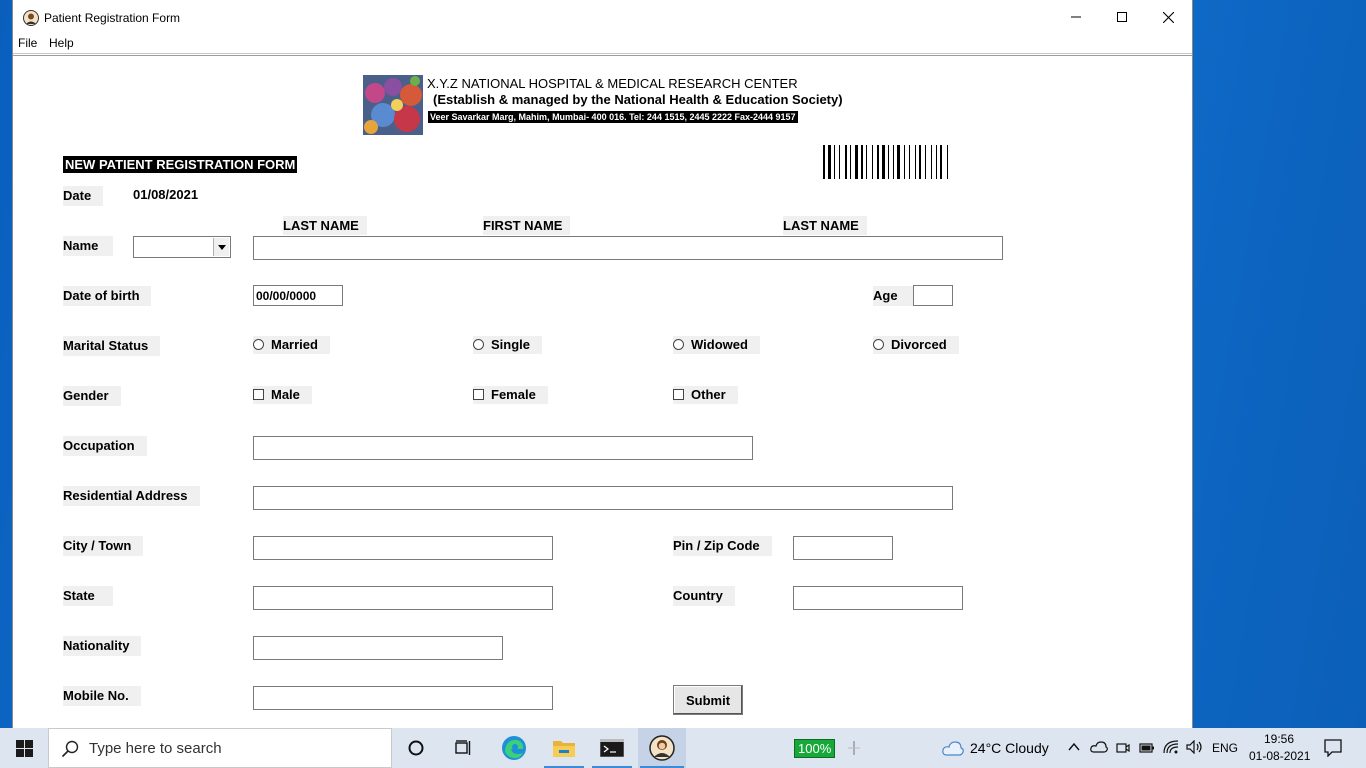 The width and height of the screenshot is (1366, 768). Describe the element at coordinates (628, 248) in the screenshot. I see `name-input` at that location.